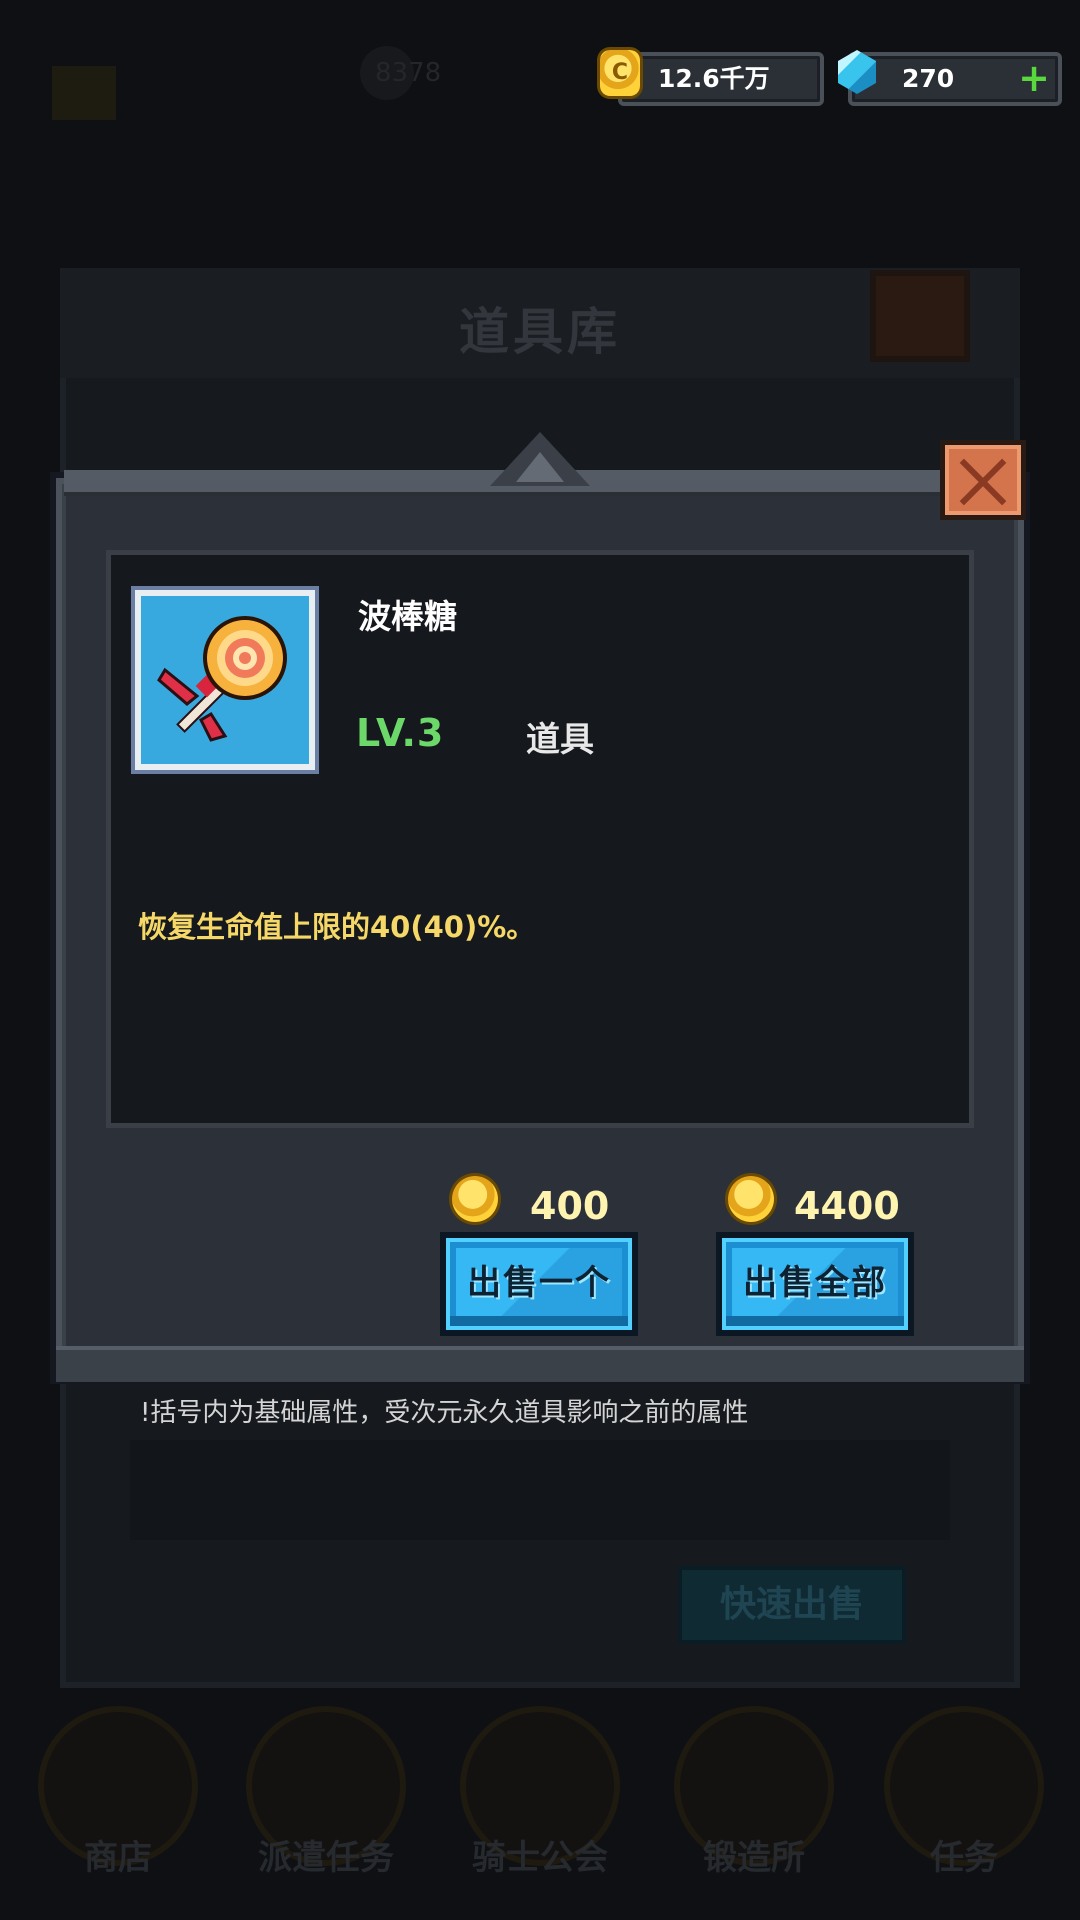  Describe the element at coordinates (540, 1858) in the screenshot. I see `nav-guild-label: 骑士公会` at that location.